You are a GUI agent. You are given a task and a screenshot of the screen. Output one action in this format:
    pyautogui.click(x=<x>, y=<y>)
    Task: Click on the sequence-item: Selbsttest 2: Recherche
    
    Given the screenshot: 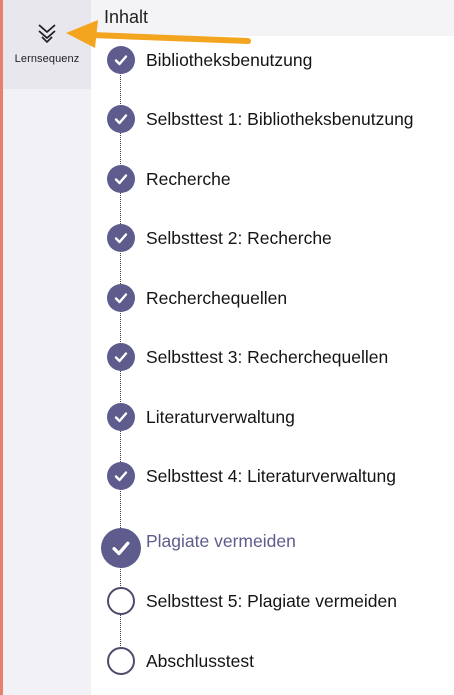 What is the action you would take?
    pyautogui.click(x=272, y=238)
    